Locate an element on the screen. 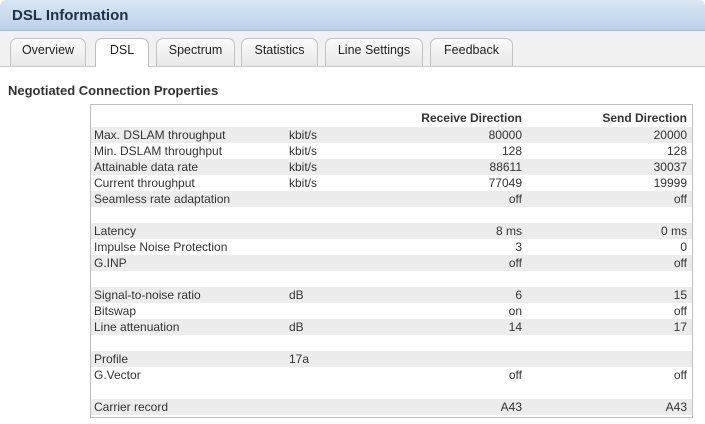 This screenshot has height=424, width=705. row-receive-value: 14 is located at coordinates (515, 327).